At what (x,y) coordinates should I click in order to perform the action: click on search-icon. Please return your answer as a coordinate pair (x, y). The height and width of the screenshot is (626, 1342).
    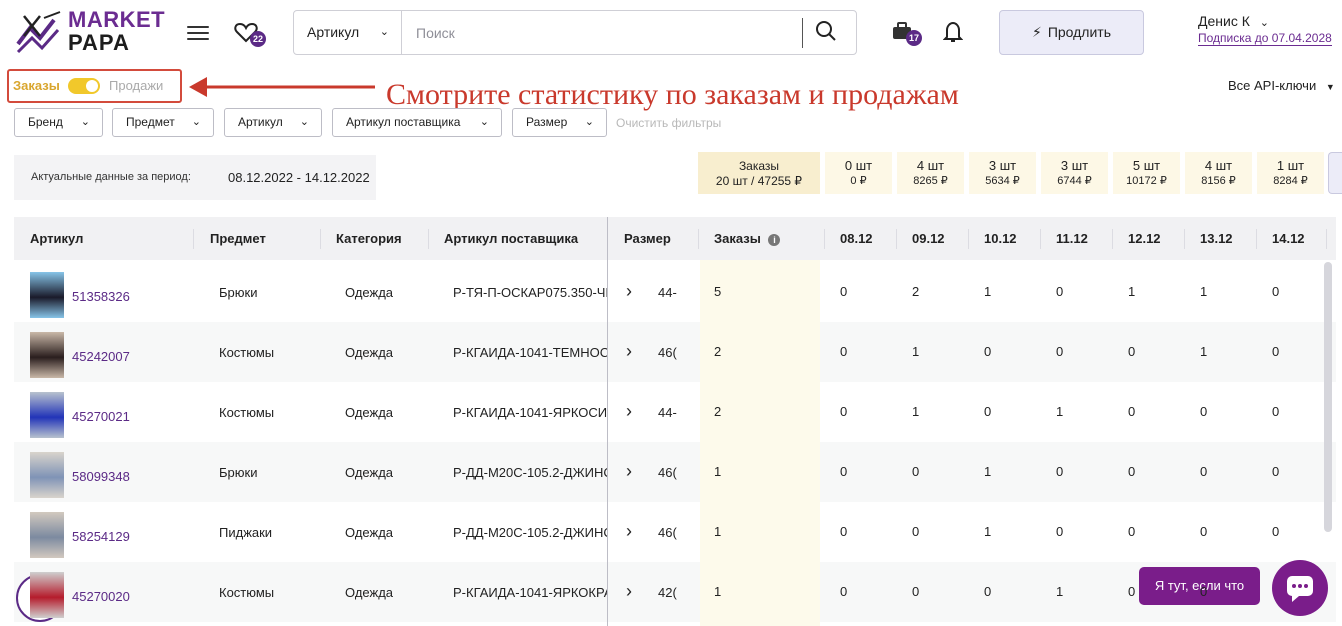
    Looking at the image, I should click on (826, 31).